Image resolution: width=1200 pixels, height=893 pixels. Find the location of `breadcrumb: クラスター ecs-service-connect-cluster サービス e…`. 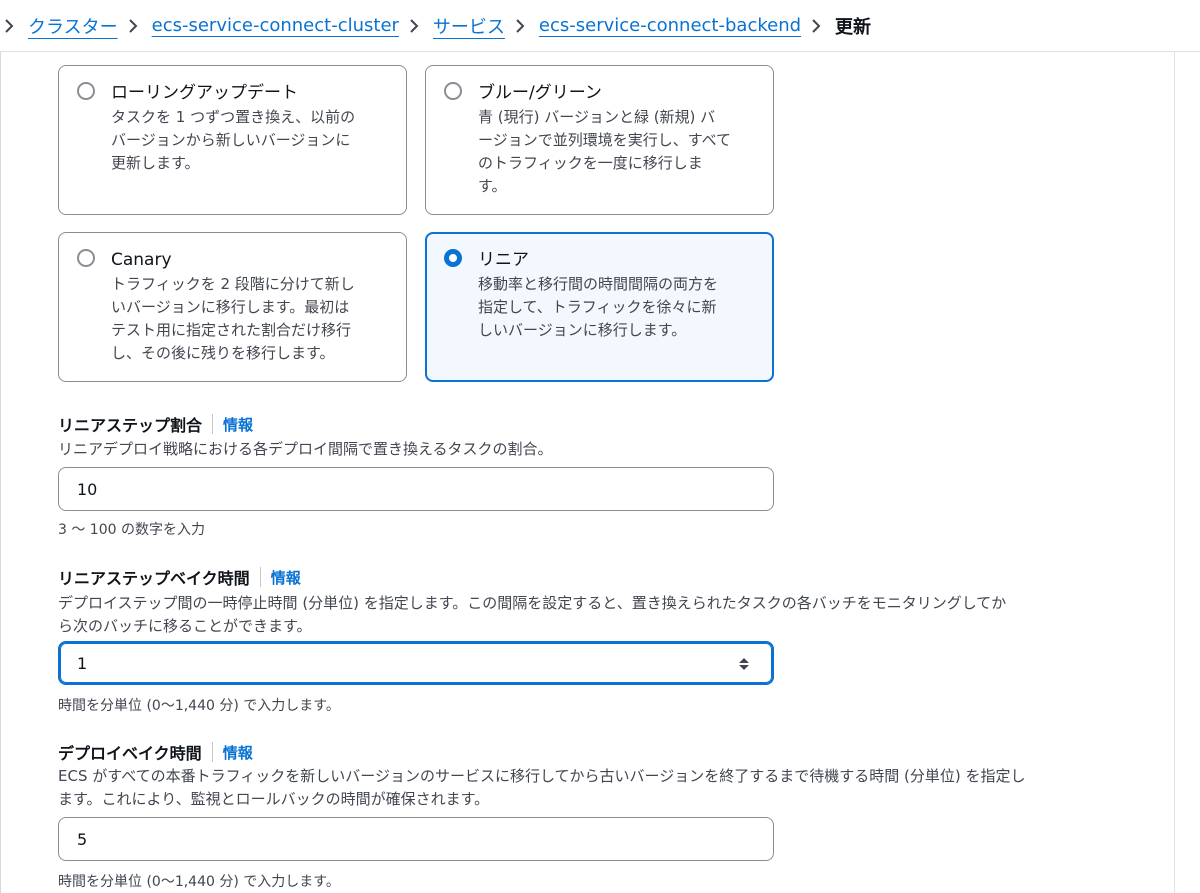

breadcrumb: クラスター ecs-service-connect-cluster サービス e… is located at coordinates (600, 26).